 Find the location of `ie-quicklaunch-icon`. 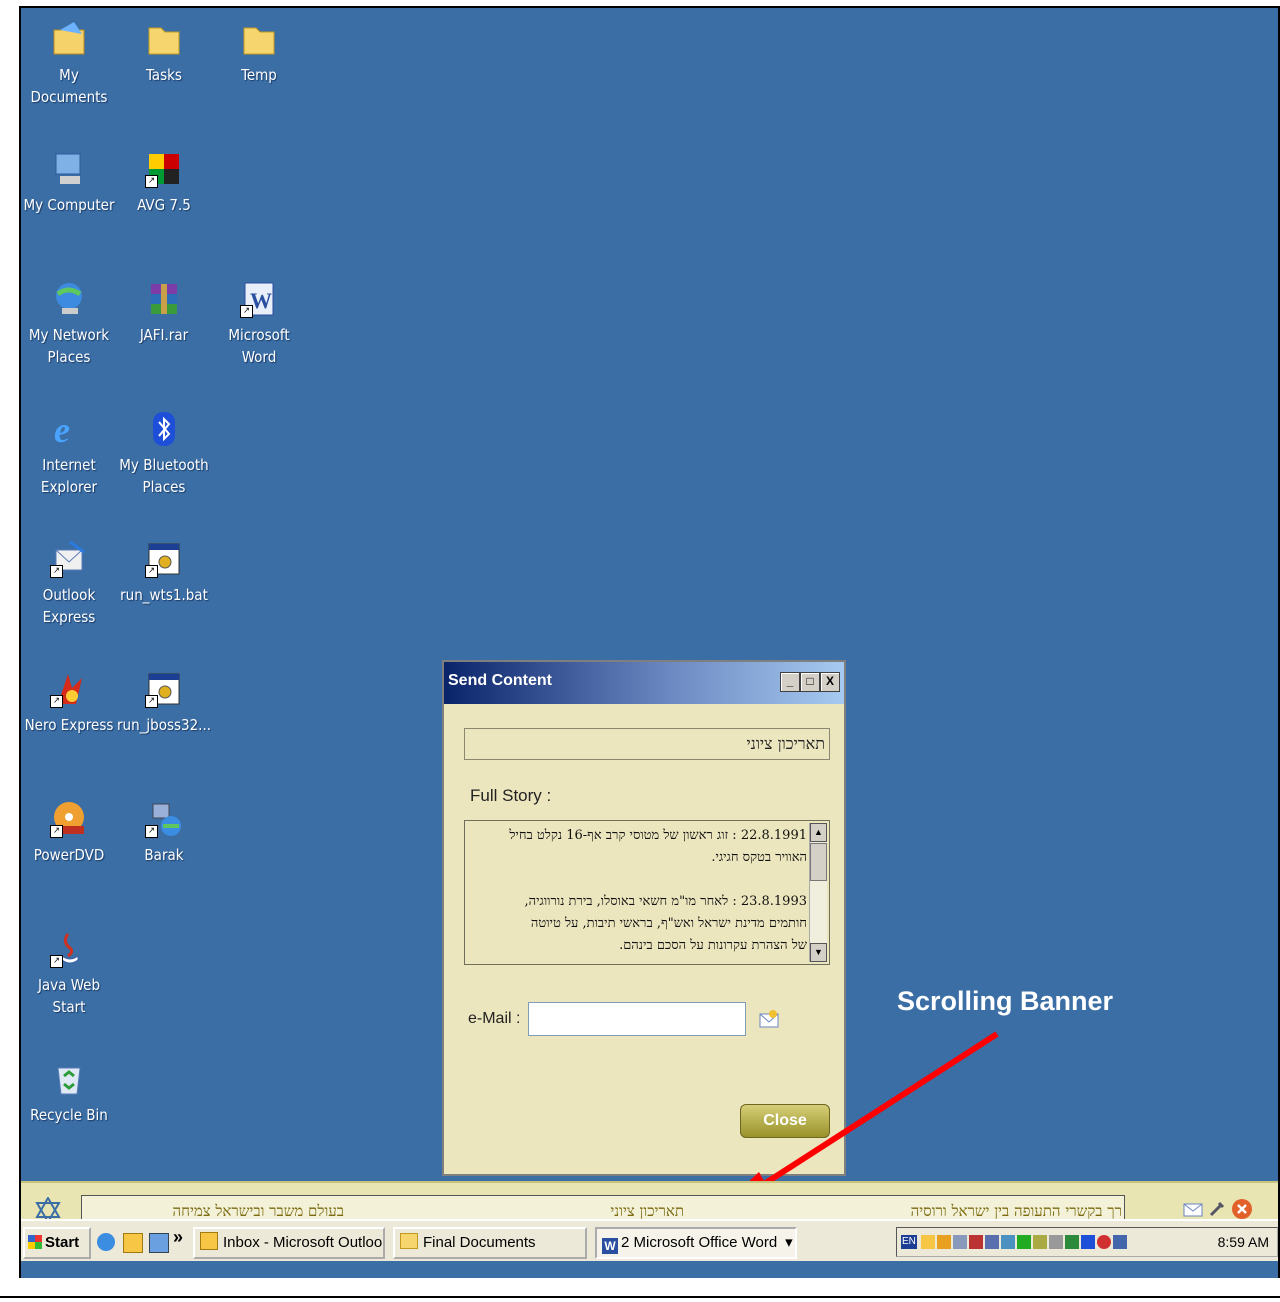

ie-quicklaunch-icon is located at coordinates (106, 1242).